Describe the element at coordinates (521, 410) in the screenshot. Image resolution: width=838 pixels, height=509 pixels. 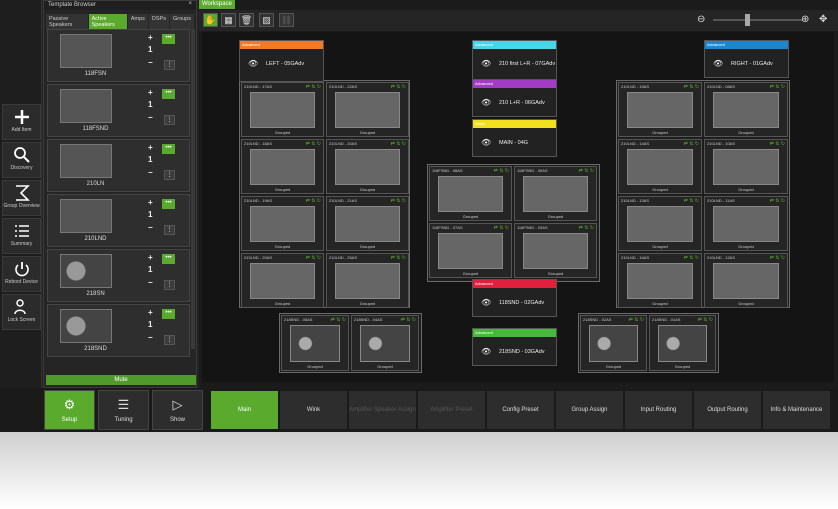
I see `tab-config-preset: Config Preset` at that location.